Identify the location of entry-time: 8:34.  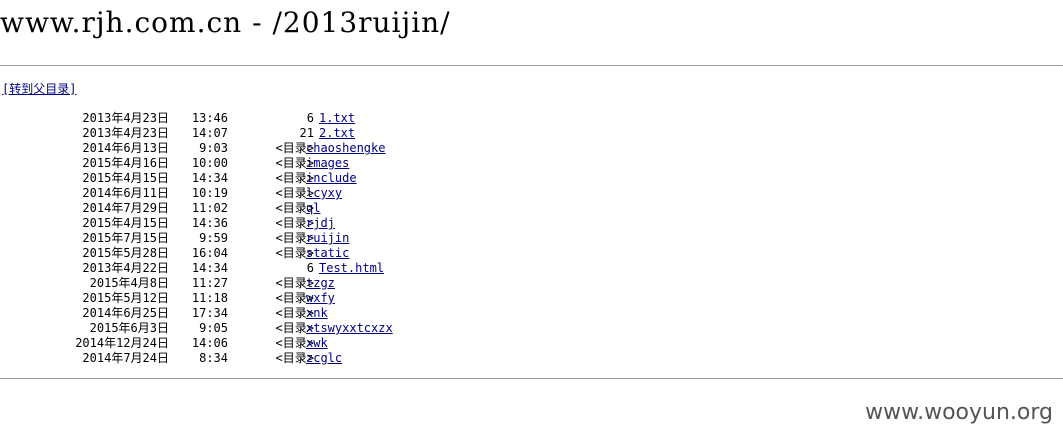
(213, 358).